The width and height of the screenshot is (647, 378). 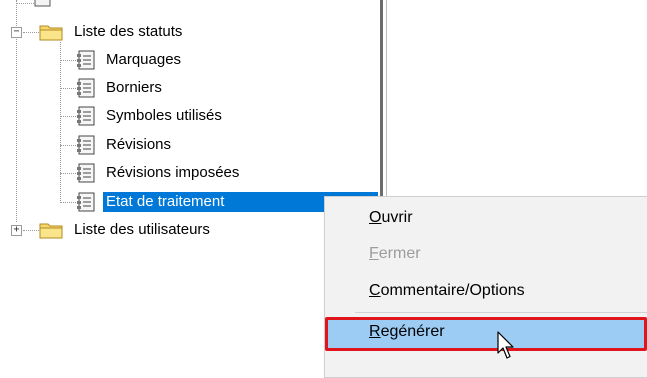 I want to click on arrow-cursor-icon, so click(x=505, y=345).